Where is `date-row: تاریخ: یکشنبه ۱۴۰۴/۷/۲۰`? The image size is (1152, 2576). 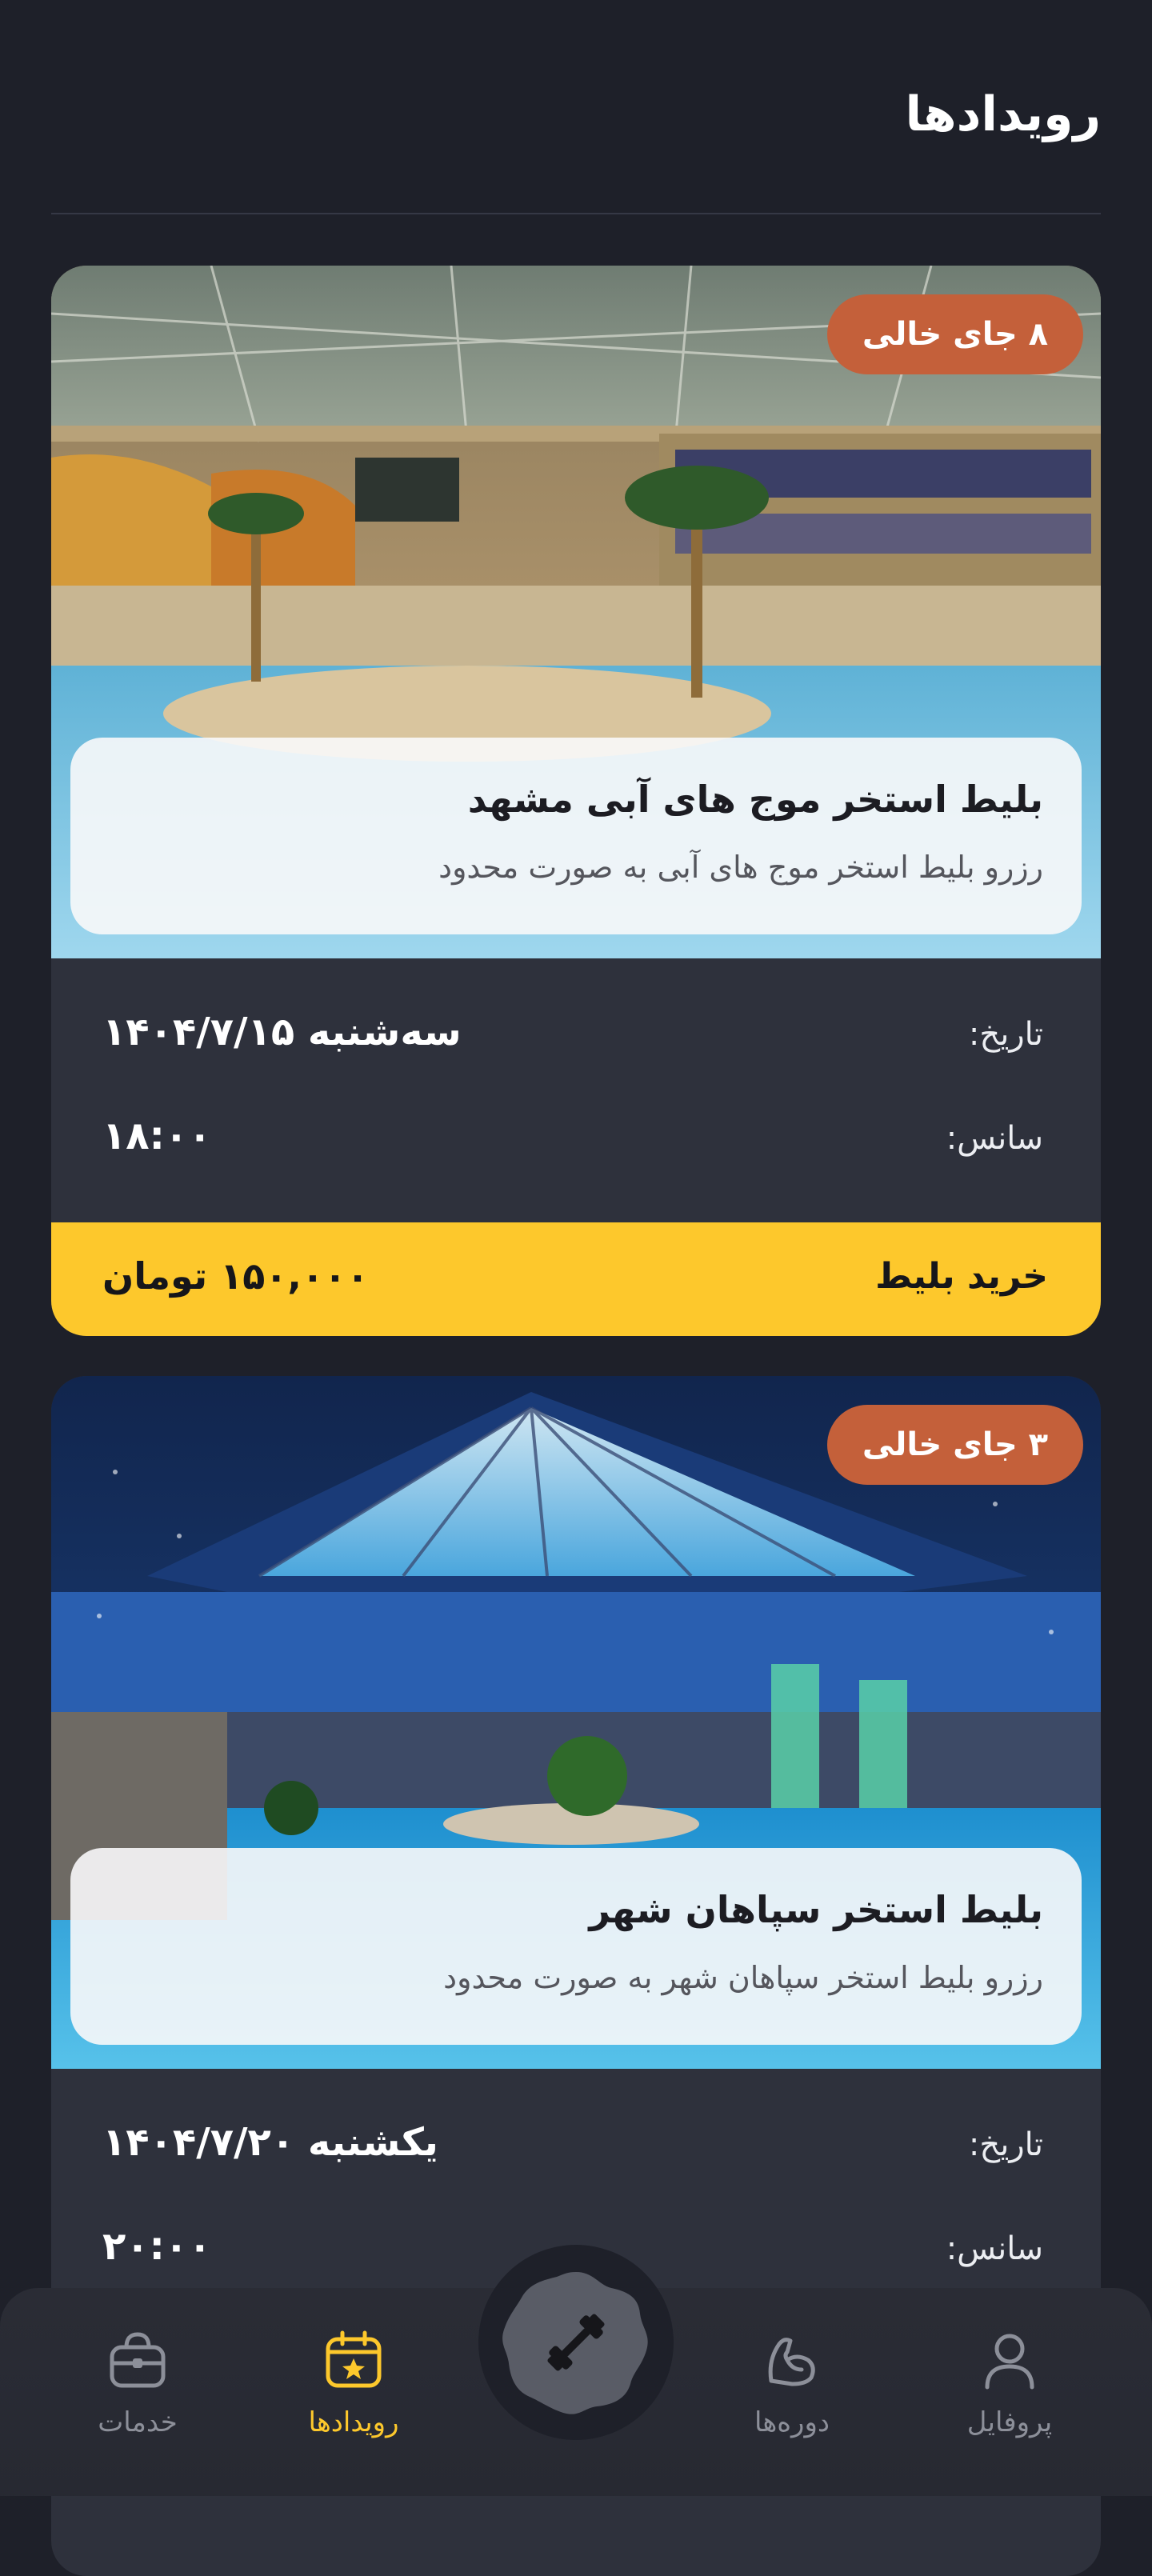
date-row: تاریخ: یکشنبه ۱۴۰۴/۷/۲۰ is located at coordinates (572, 2148).